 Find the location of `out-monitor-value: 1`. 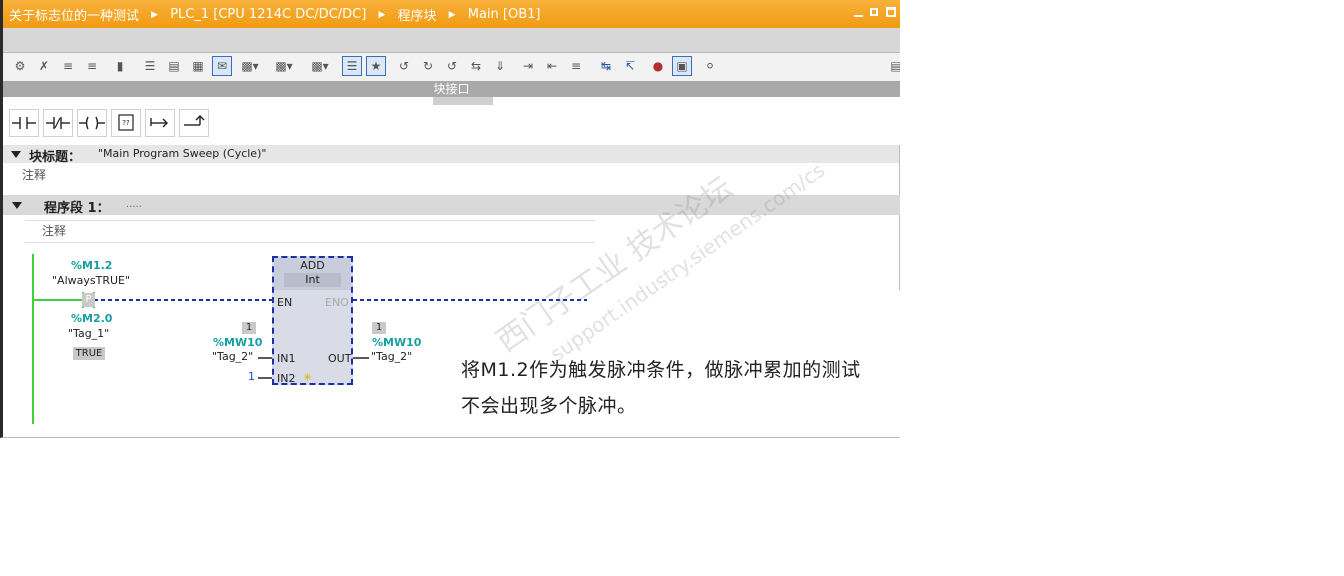

out-monitor-value: 1 is located at coordinates (379, 328).